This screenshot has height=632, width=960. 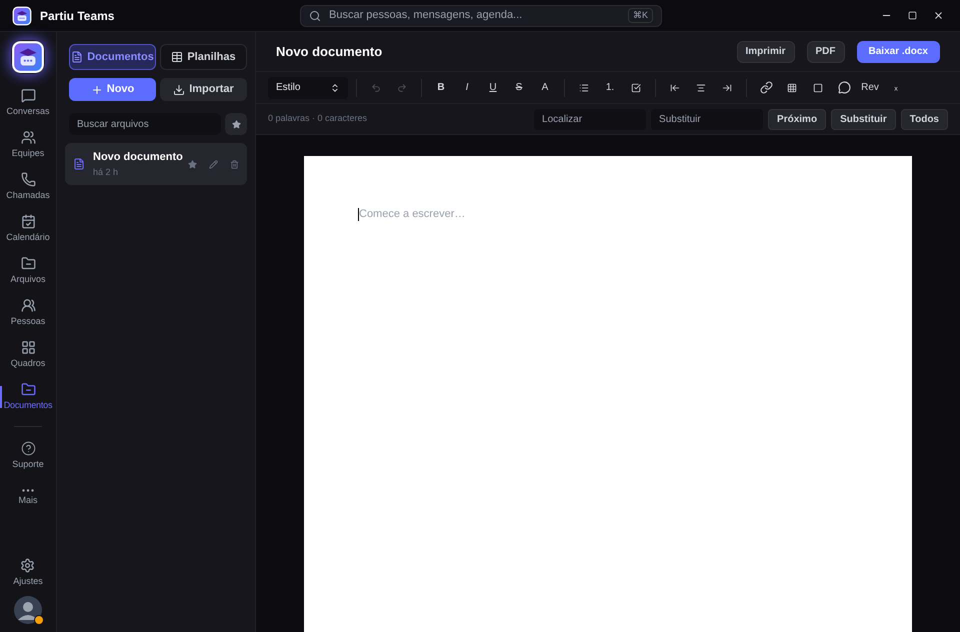 What do you see at coordinates (636, 87) in the screenshot?
I see `checkbox-icon` at bounding box center [636, 87].